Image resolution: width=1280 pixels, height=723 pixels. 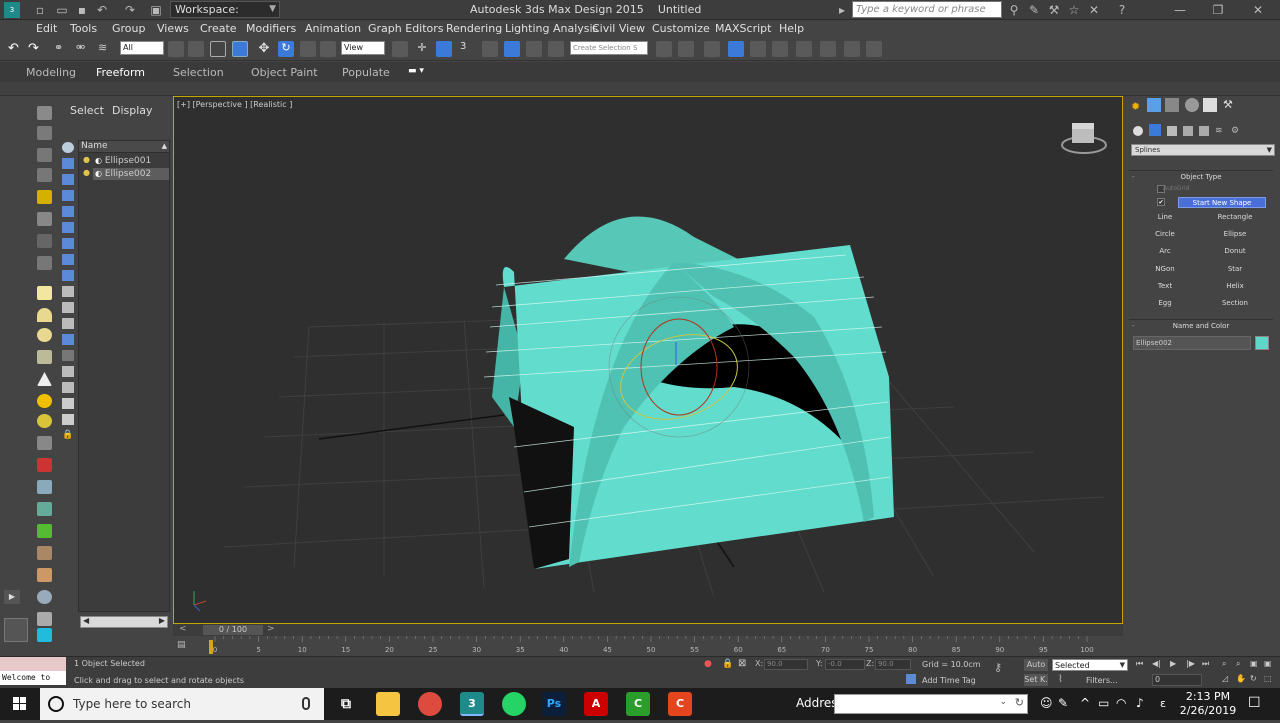 What do you see at coordinates (468, 49) in the screenshot?
I see `snaps-toggle-icon: 3` at bounding box center [468, 49].